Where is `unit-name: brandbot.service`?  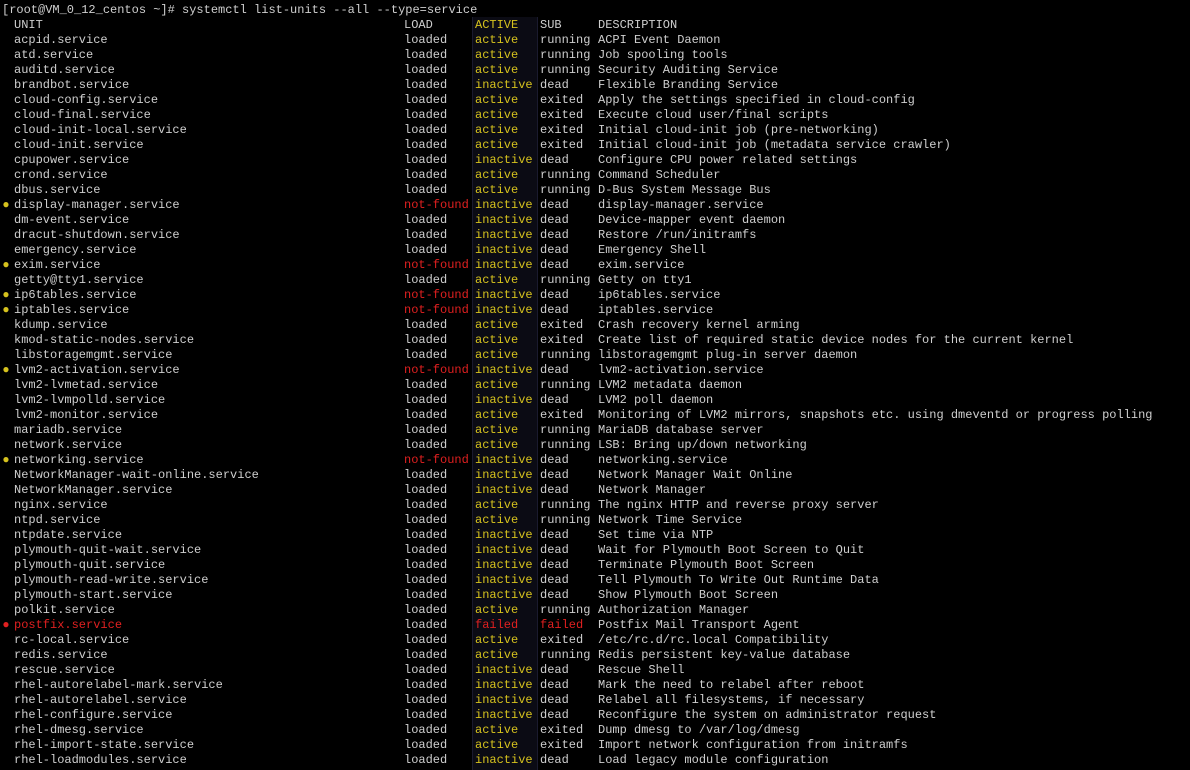 unit-name: brandbot.service is located at coordinates (72, 85).